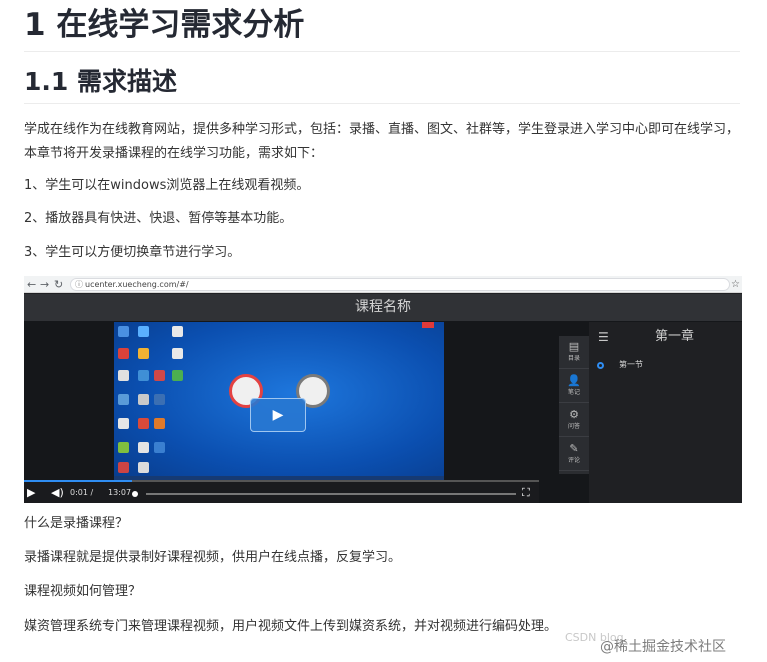  Describe the element at coordinates (137, 284) in the screenshot. I see `url-text: ucenter.xuecheng.com/#/` at that location.